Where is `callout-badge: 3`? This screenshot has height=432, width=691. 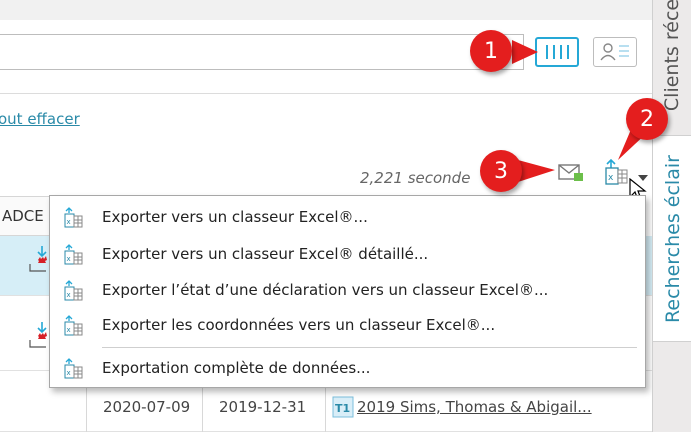
callout-badge: 3 is located at coordinates (501, 171).